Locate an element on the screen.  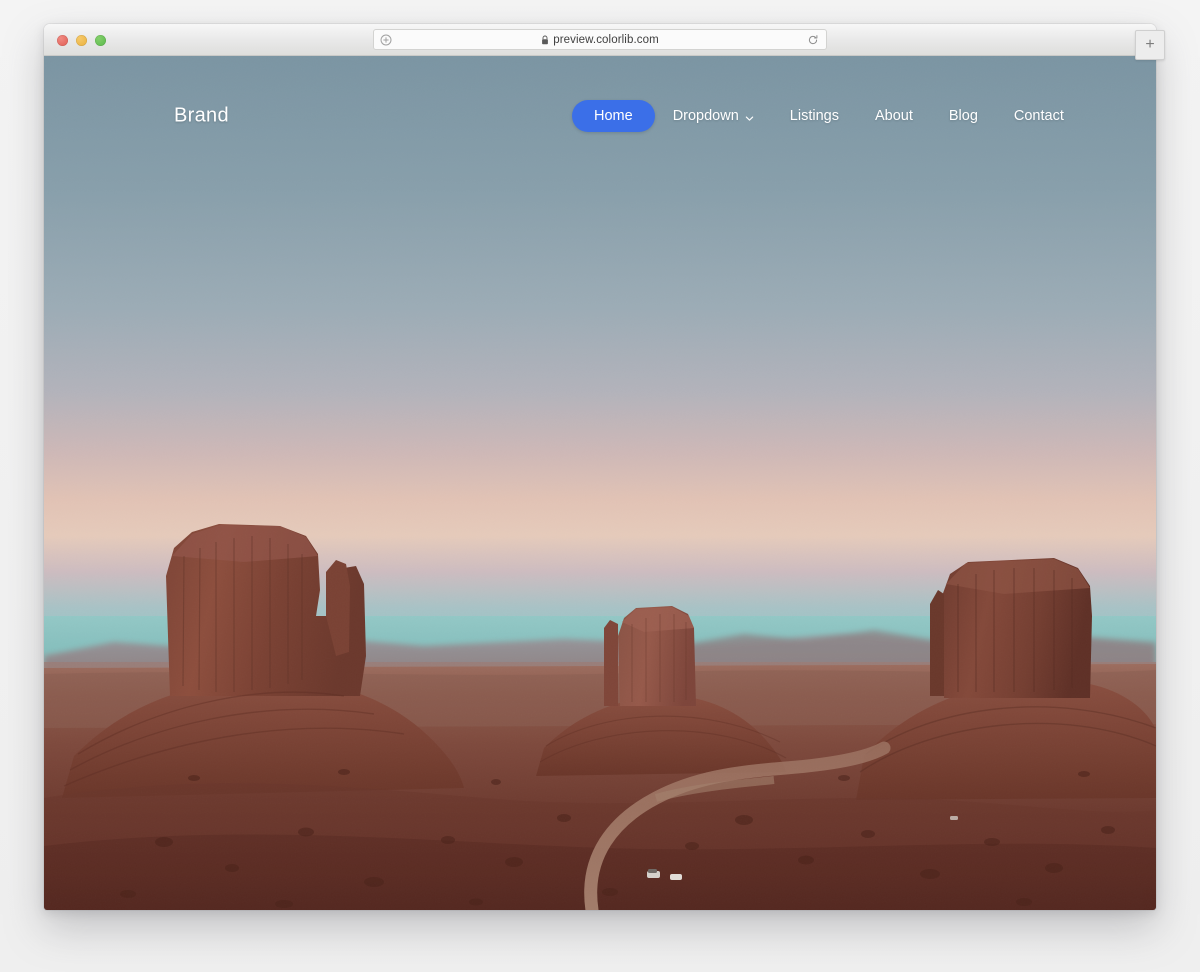
address-bar-content: preview.colorlib.com is located at coordinates (600, 40).